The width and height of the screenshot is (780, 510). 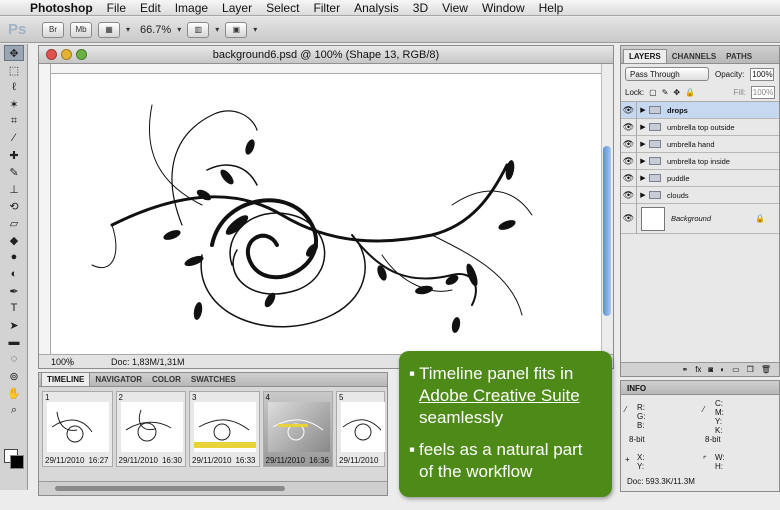 I want to click on shape-tool-icon: ▬, so click(x=14, y=342).